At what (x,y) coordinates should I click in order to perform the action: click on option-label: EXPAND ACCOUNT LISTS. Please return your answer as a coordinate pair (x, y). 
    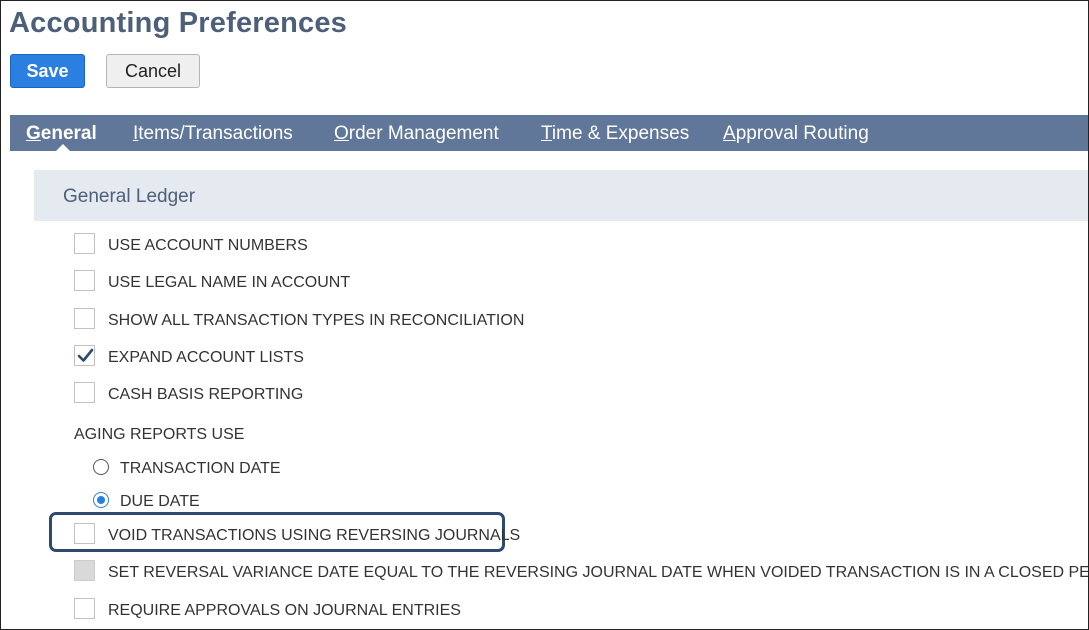
    Looking at the image, I should click on (206, 357).